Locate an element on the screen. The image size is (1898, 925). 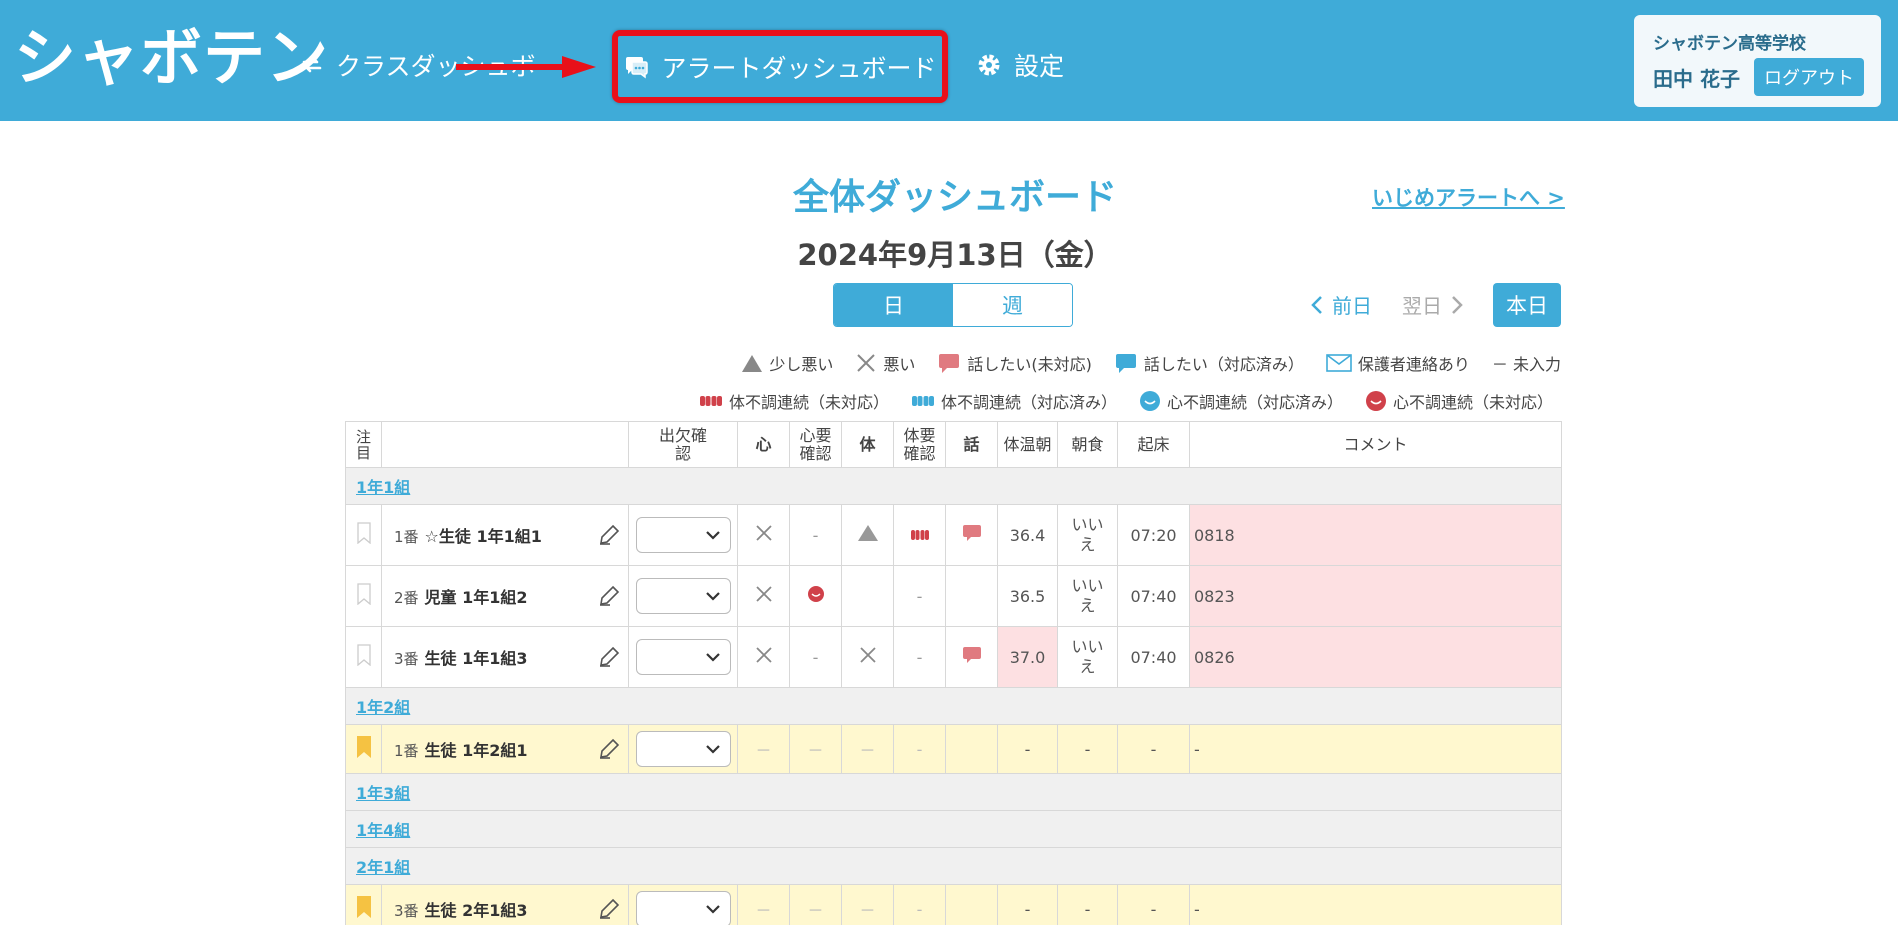
group-link: 1年1組 is located at coordinates (383, 487).